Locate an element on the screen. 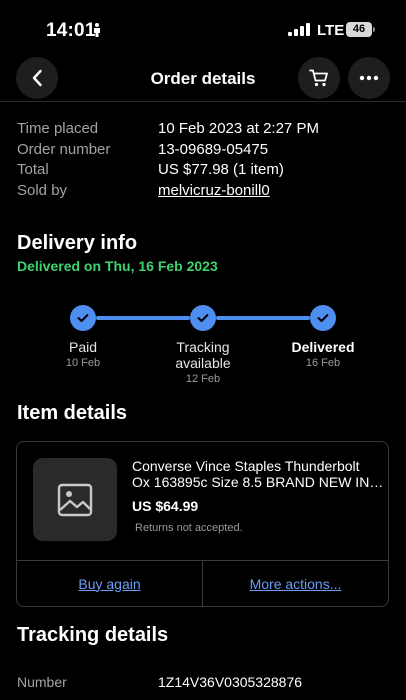 The width and height of the screenshot is (406, 700). page-title: Order details is located at coordinates (203, 78).